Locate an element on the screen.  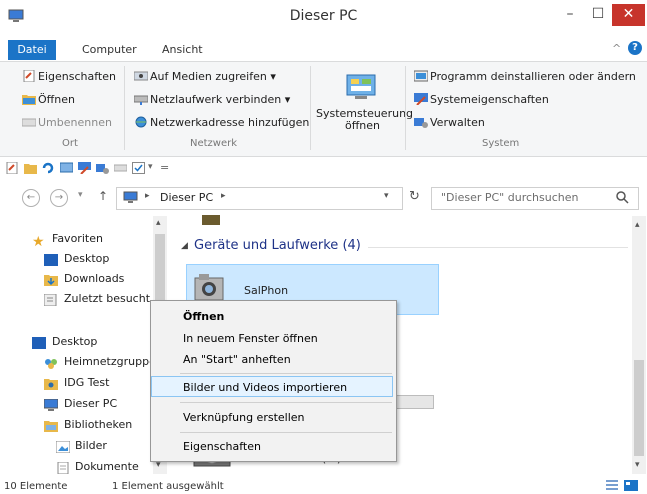
ribbon-programm: Programm deinstallieren oder ändern is located at coordinates (533, 76).